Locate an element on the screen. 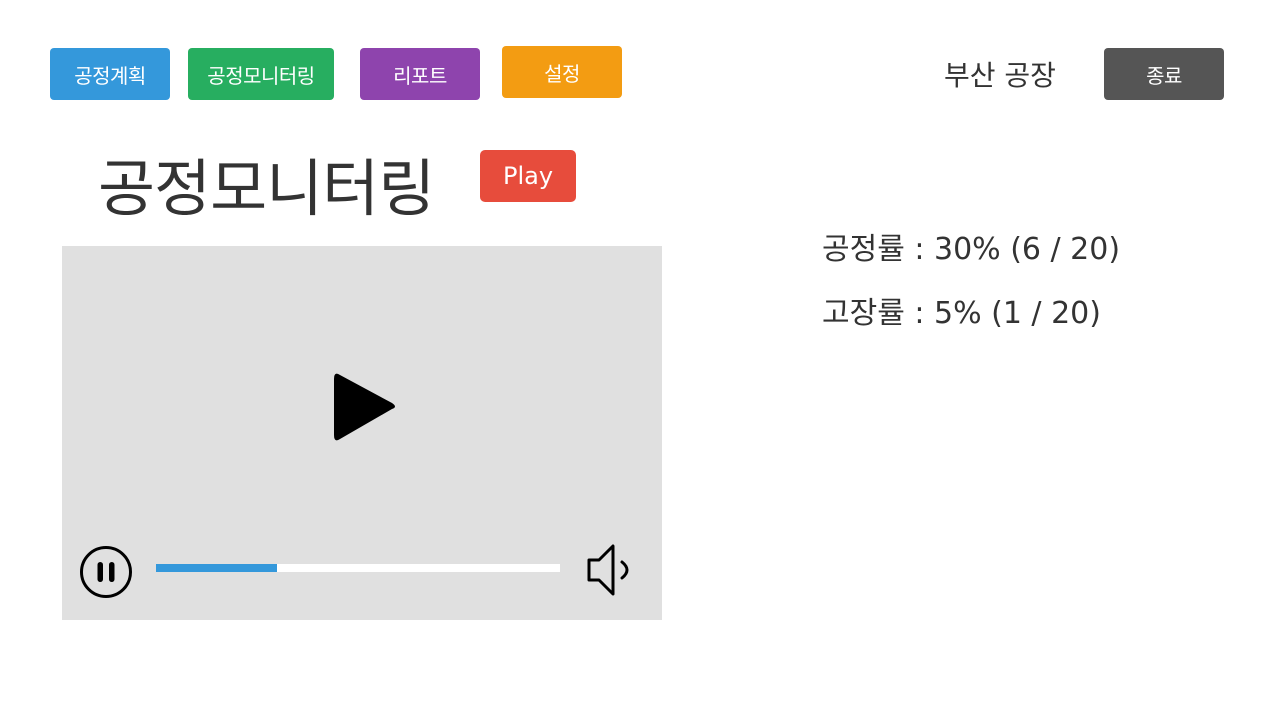  factory-name: 부산 공장 is located at coordinates (1000, 75).